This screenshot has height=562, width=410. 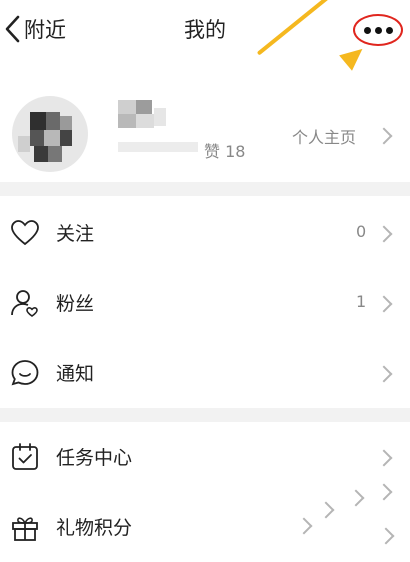 What do you see at coordinates (158, 147) in the screenshot?
I see `user-id-redacted` at bounding box center [158, 147].